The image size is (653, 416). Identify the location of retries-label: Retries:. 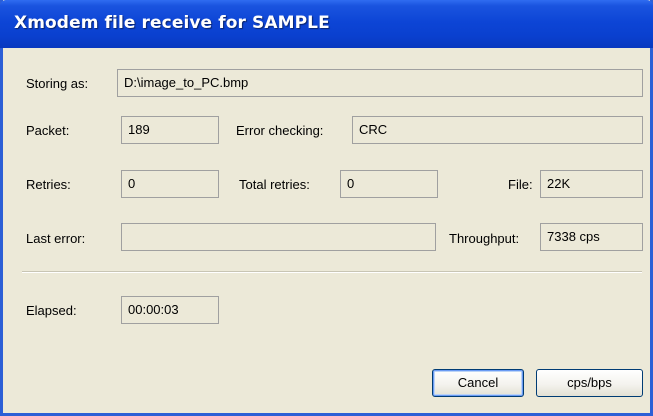
(48, 184).